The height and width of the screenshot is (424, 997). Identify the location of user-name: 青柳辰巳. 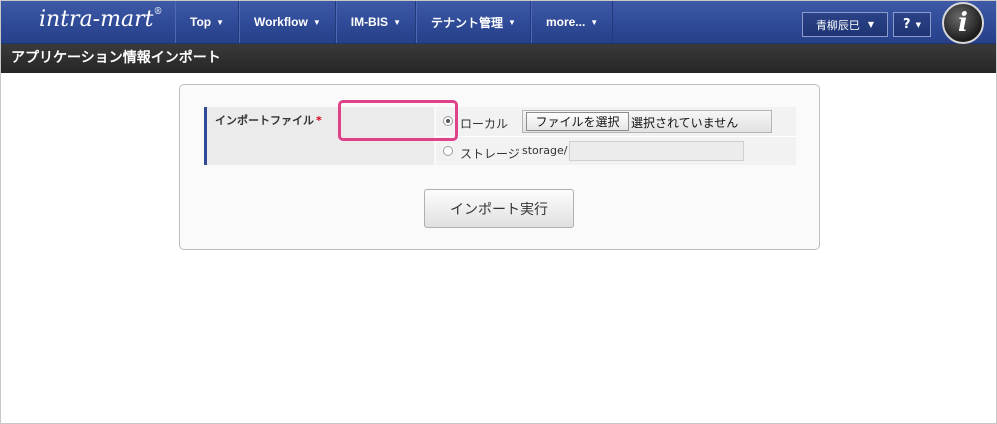
(837, 25).